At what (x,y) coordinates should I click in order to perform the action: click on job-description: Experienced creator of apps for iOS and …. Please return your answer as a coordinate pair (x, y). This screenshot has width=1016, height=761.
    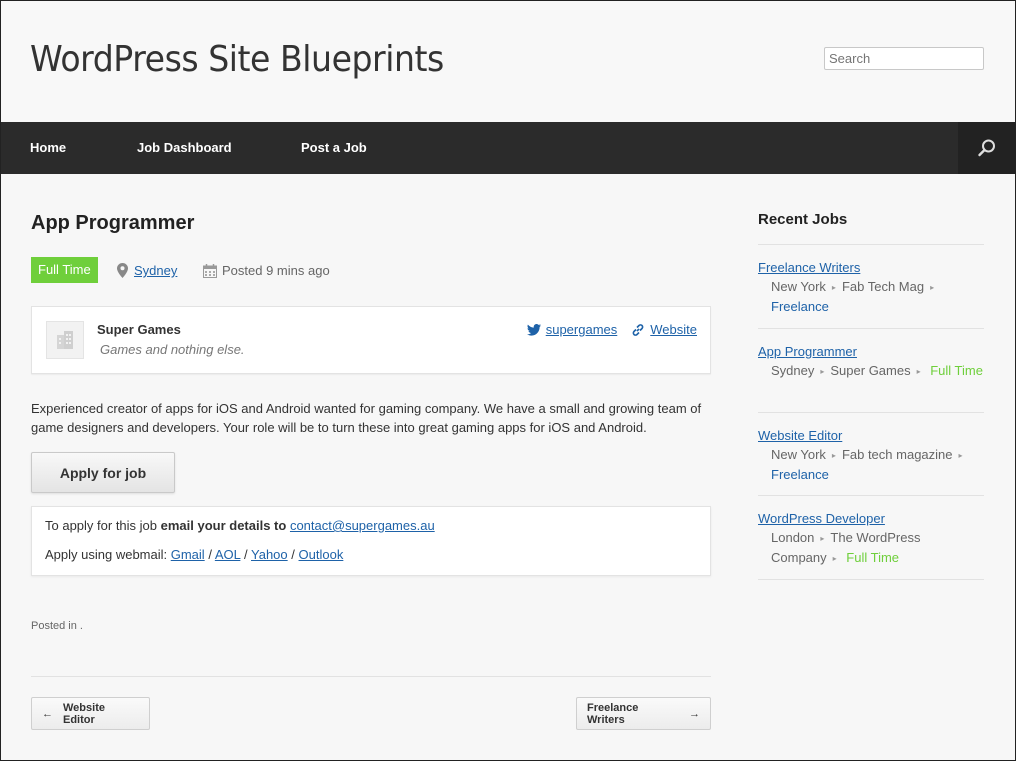
    Looking at the image, I should click on (366, 418).